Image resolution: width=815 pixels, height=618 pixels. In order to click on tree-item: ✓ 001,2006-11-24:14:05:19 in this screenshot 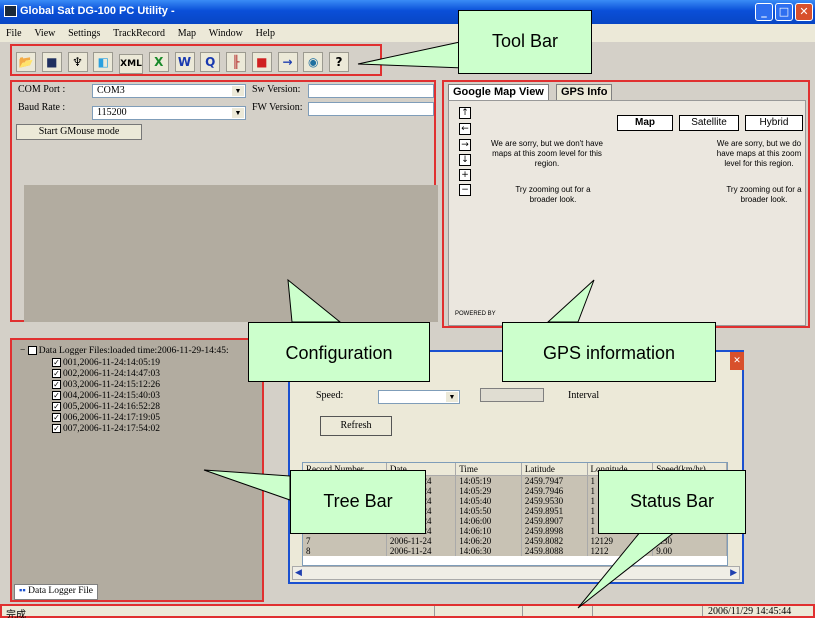, I will do `click(106, 363)`.